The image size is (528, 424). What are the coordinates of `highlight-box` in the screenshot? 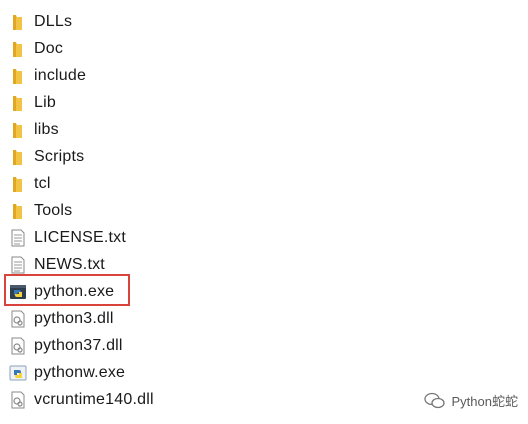 It's located at (67, 290).